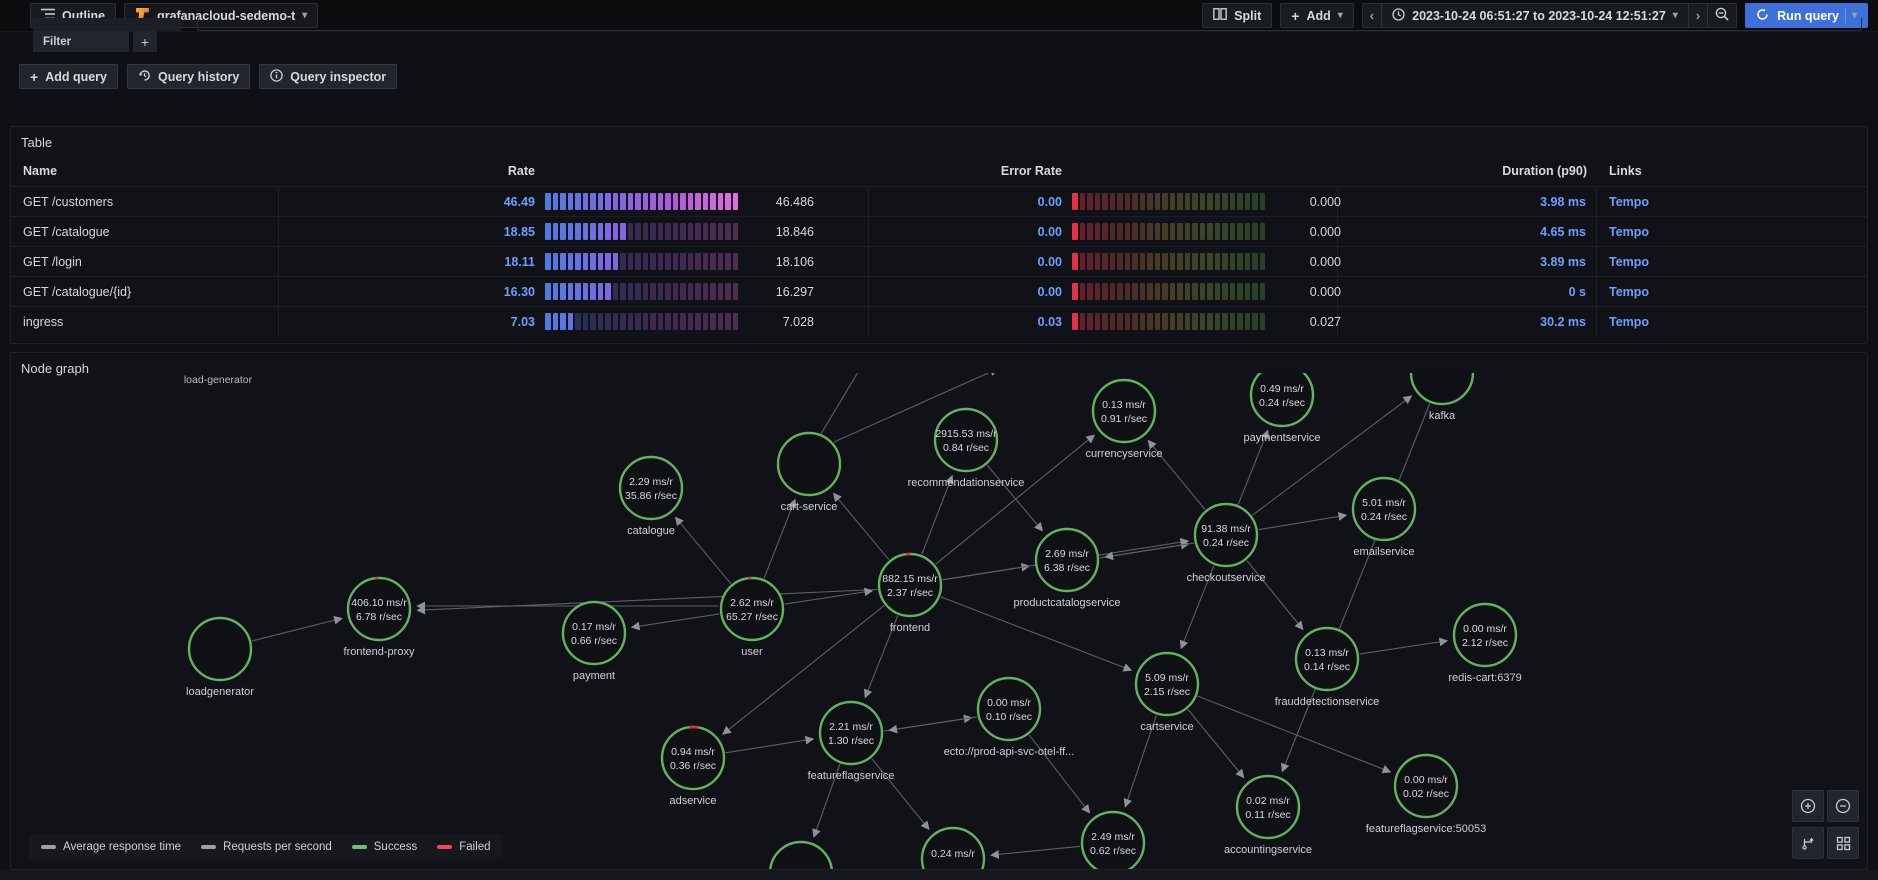 The height and width of the screenshot is (880, 1878). What do you see at coordinates (1327, 667) in the screenshot?
I see `graph-node-frauddetectionservice: 0.13 ms/r 0.14 r/sec frauddetectionservice` at bounding box center [1327, 667].